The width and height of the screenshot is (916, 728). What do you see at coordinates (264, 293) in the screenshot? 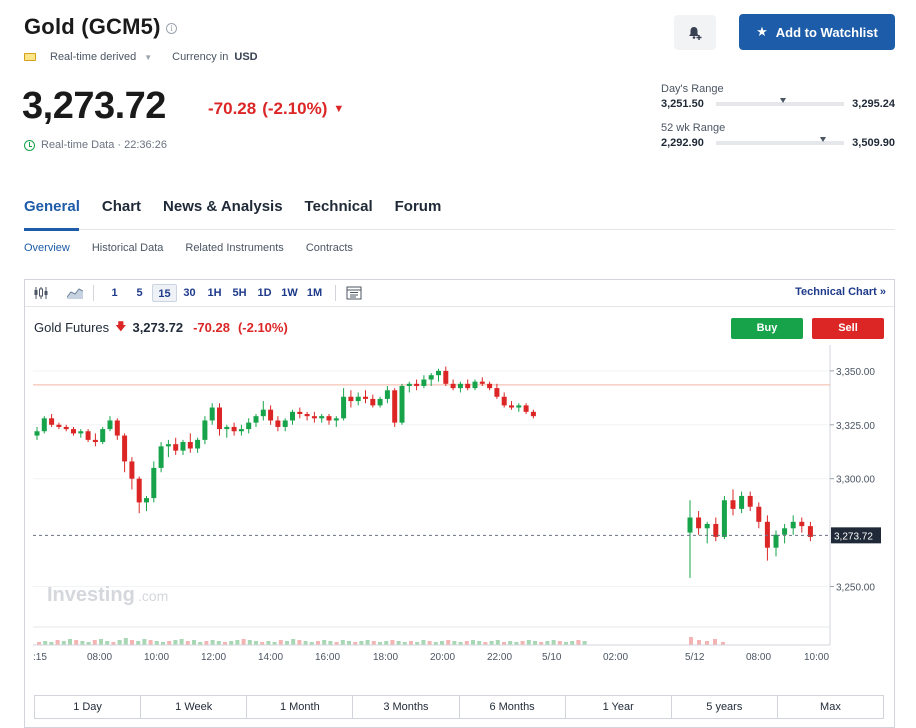
I see `timeframe-1d: 1D` at bounding box center [264, 293].